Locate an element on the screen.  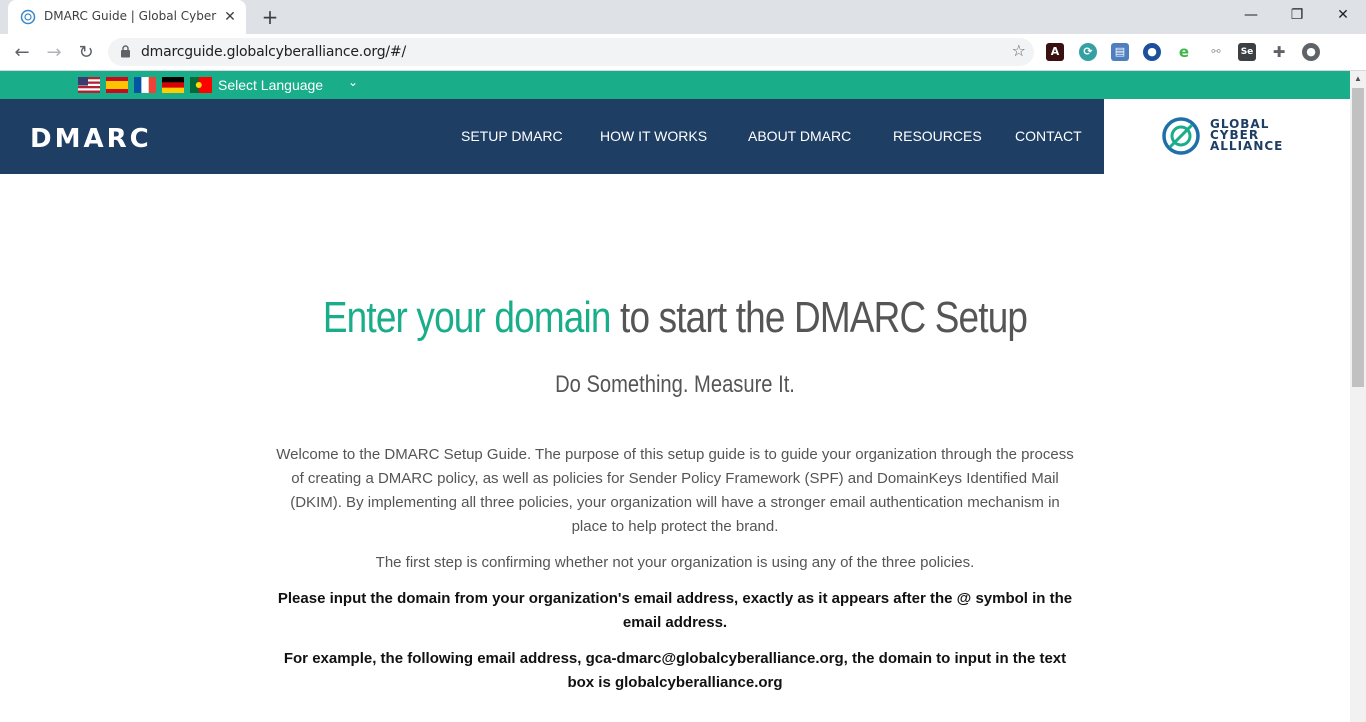
nav-resources: RESOURCES is located at coordinates (937, 136).